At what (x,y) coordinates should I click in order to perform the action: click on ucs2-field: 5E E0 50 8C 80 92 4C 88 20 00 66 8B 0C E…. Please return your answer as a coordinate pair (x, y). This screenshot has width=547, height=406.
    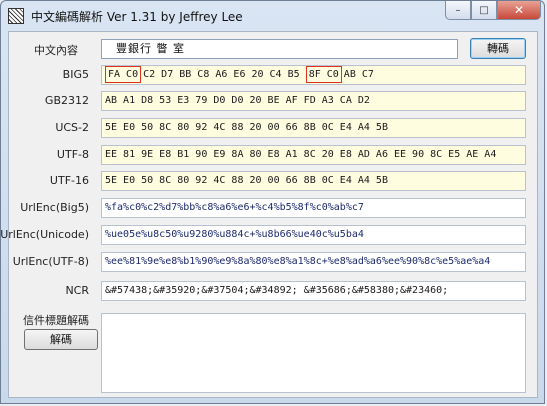
    Looking at the image, I should click on (313, 128).